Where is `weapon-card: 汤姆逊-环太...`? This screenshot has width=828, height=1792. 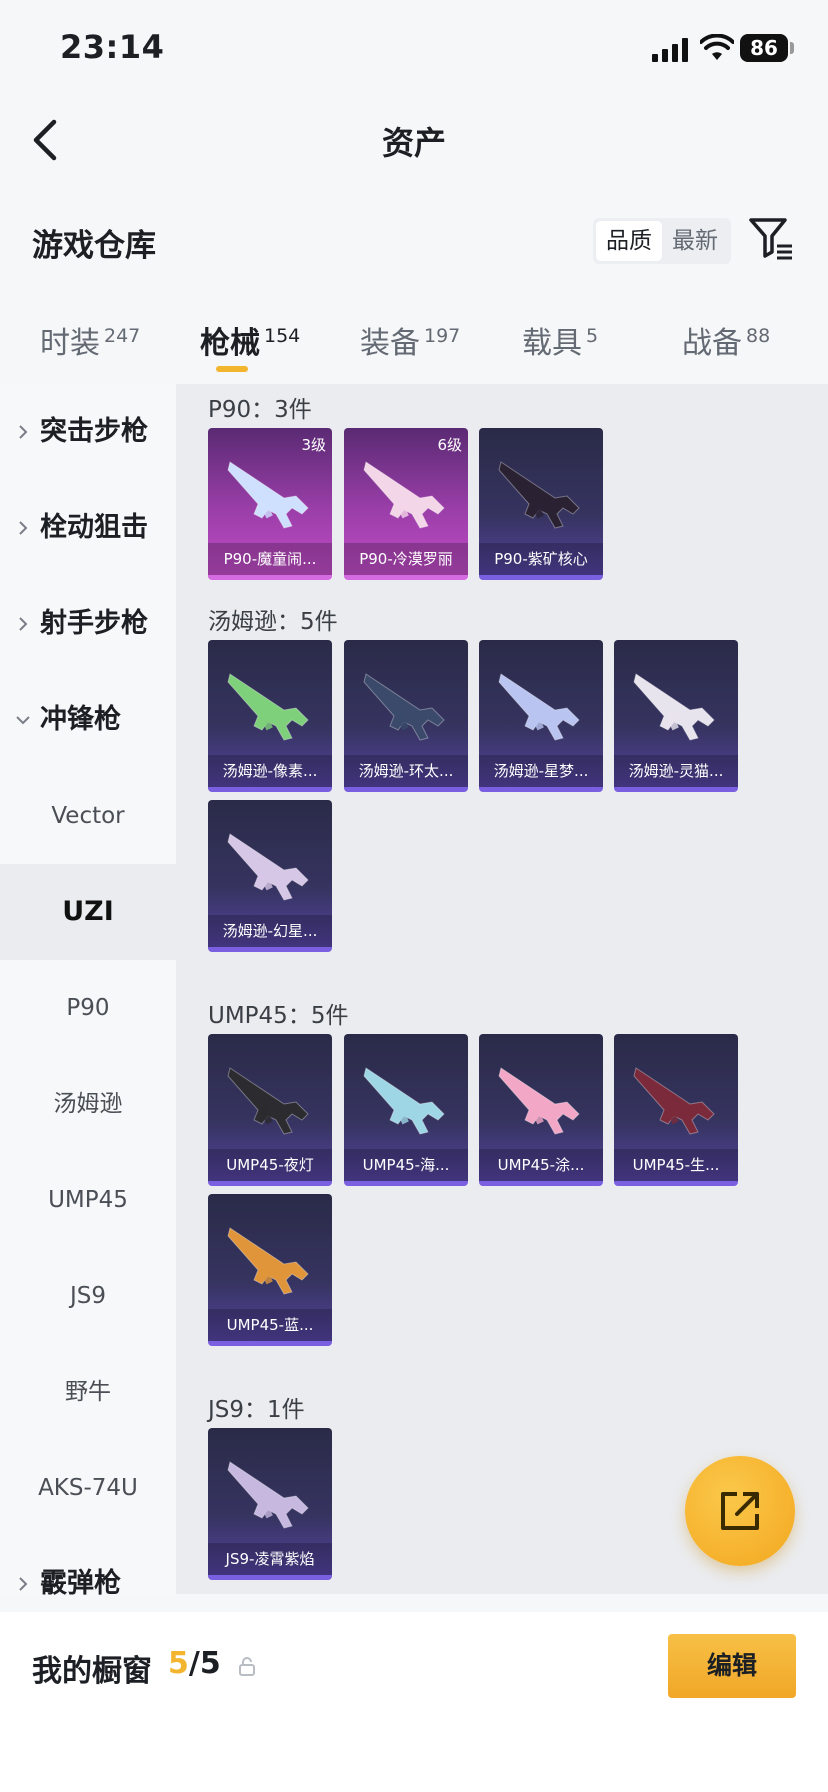 weapon-card: 汤姆逊-环太... is located at coordinates (406, 716).